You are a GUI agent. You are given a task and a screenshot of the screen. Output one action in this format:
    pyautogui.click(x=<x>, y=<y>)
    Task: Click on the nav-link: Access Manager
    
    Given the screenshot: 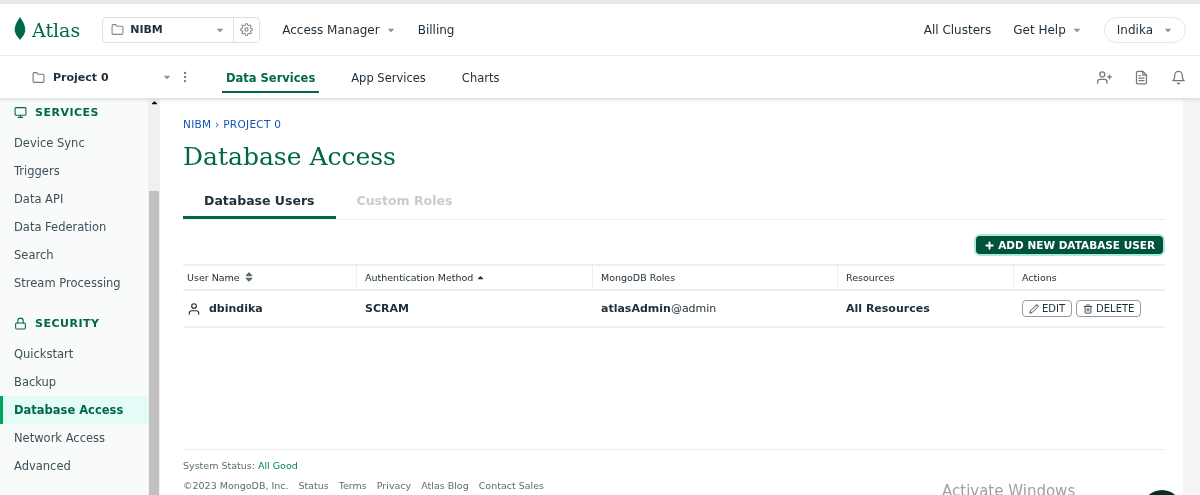 What is the action you would take?
    pyautogui.click(x=339, y=29)
    